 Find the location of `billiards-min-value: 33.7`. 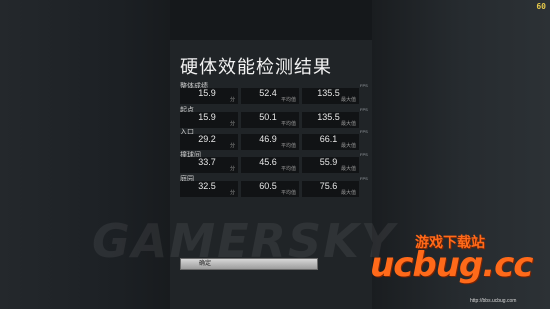

billiards-min-value: 33.7 is located at coordinates (207, 162).